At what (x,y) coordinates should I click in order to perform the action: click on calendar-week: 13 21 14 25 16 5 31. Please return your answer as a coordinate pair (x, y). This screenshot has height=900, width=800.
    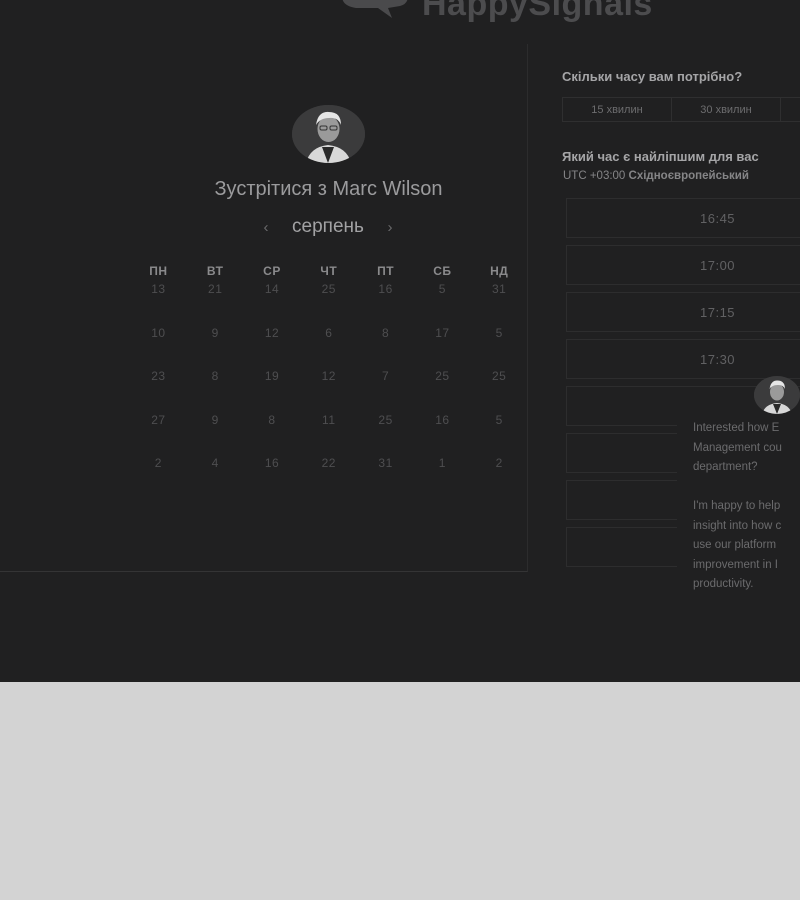
    Looking at the image, I should click on (329, 304).